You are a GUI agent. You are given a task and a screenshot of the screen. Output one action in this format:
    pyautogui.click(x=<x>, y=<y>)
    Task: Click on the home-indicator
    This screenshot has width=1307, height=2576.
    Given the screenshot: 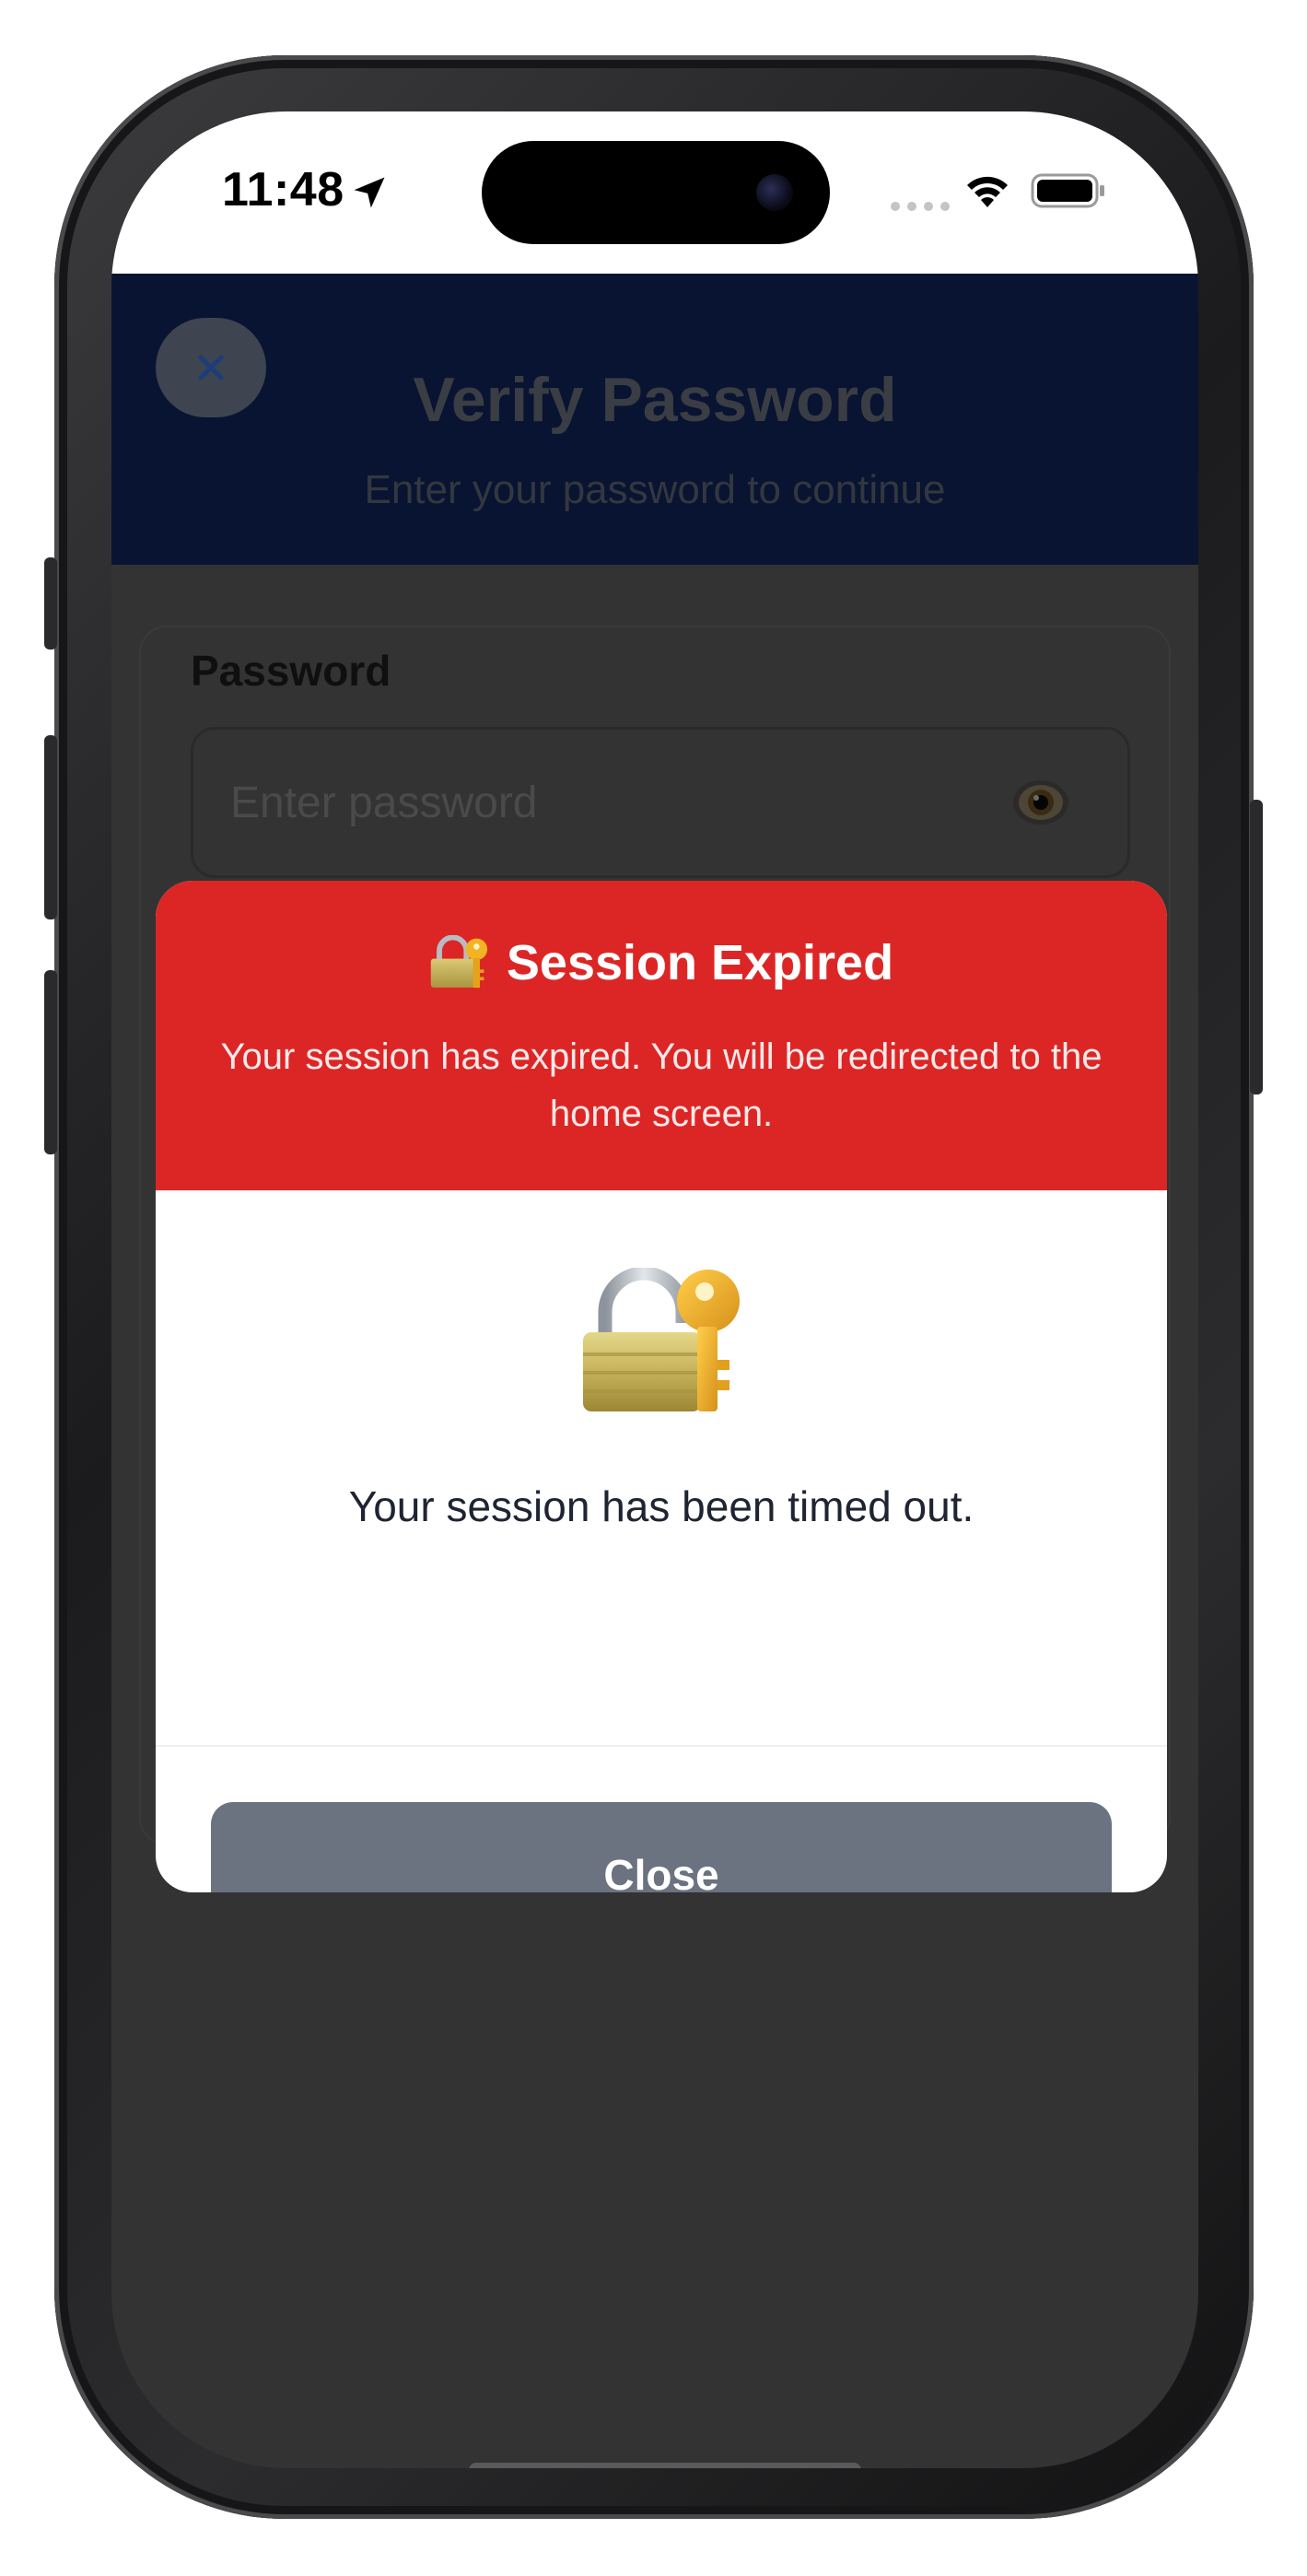 What is the action you would take?
    pyautogui.click(x=665, y=2465)
    